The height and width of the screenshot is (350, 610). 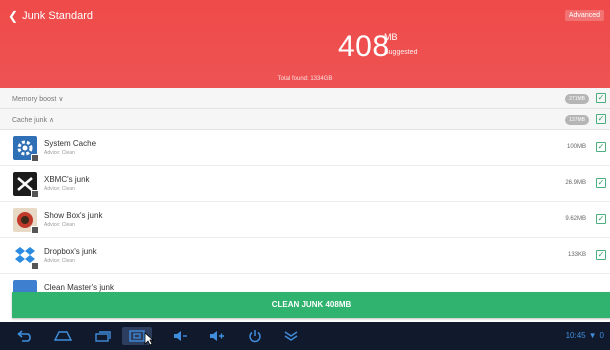 What do you see at coordinates (311, 305) in the screenshot?
I see `clean-junk-button: CLEAN JUNK 408MB` at bounding box center [311, 305].